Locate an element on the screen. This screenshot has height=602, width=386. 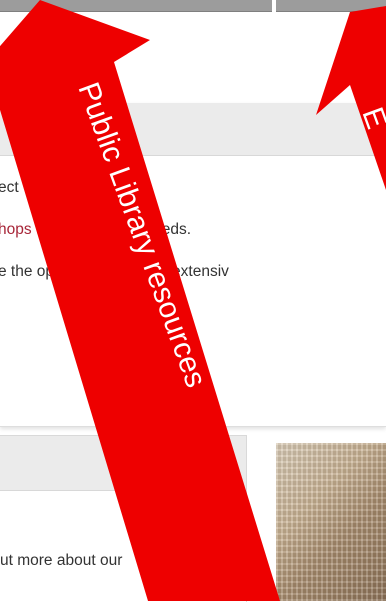
body-line-2: hops to me pecific needs. is located at coordinates (95, 230).